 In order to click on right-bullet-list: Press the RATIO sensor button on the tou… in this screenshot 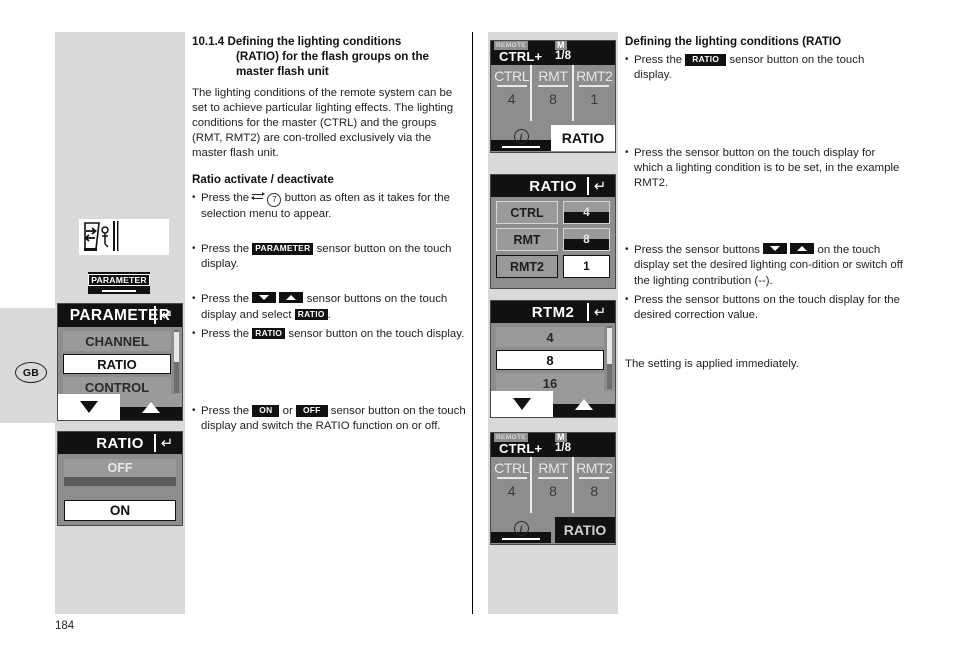, I will do `click(765, 187)`.